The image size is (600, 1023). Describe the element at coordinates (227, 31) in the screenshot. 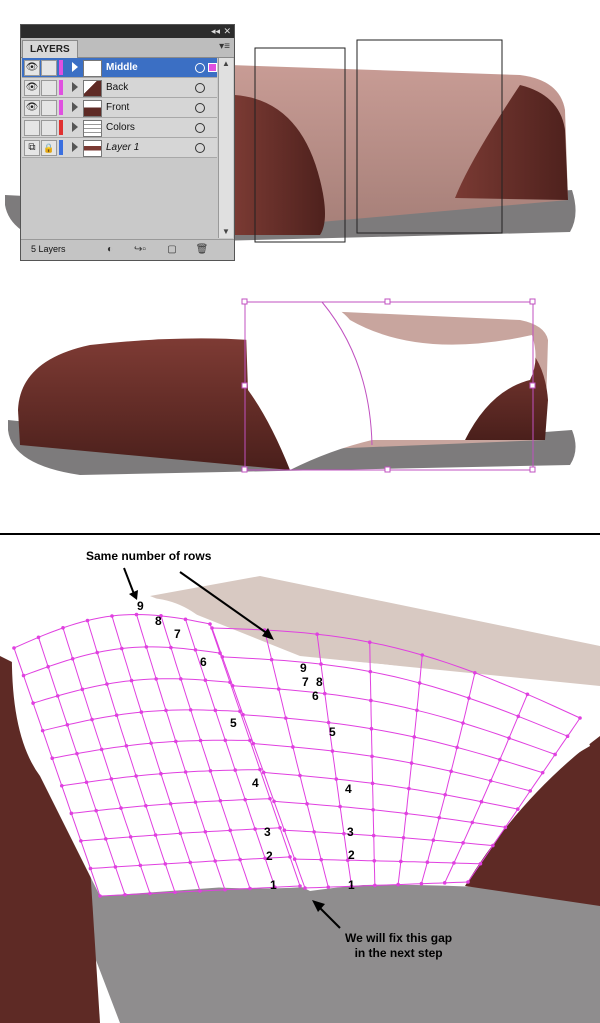

I see `close-icon: ✕` at that location.